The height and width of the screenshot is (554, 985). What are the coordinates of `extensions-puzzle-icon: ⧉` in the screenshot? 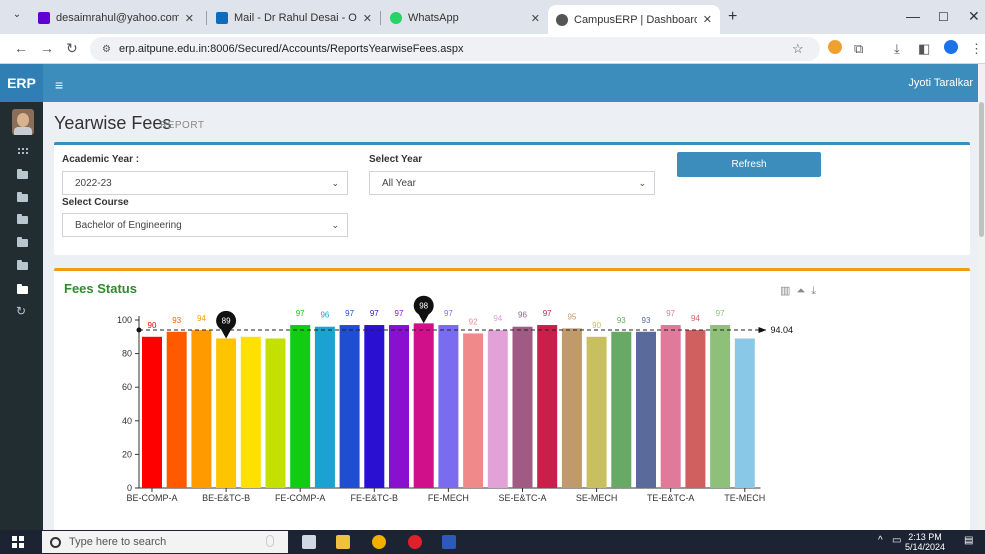 It's located at (858, 49).